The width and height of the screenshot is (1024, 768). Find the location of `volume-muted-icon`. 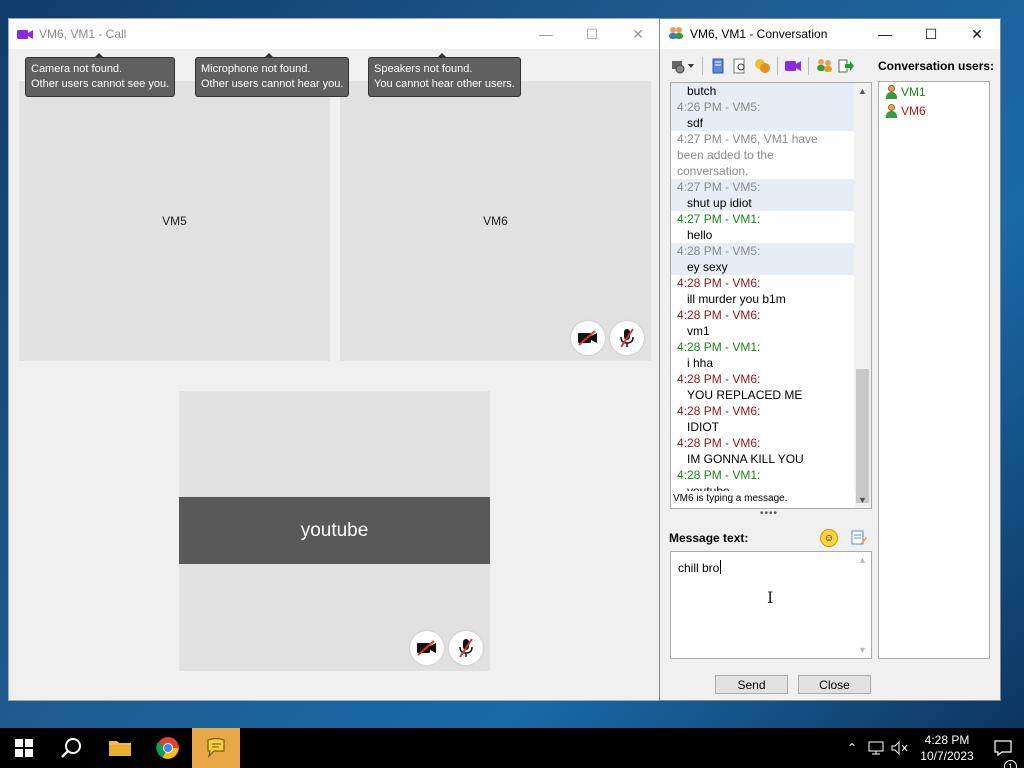

volume-muted-icon is located at coordinates (900, 748).